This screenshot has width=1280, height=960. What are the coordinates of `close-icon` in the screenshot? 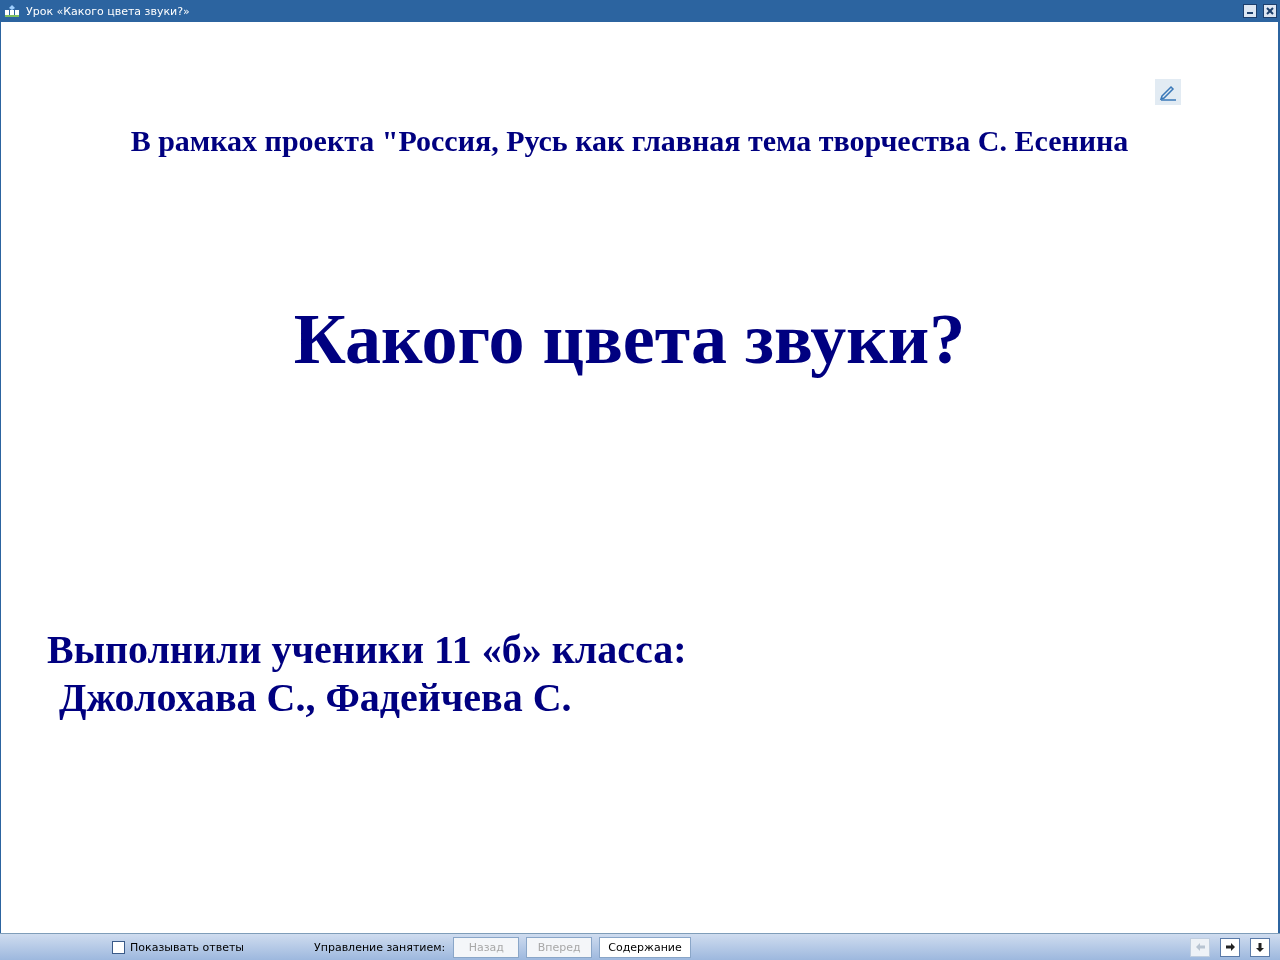 It's located at (1270, 11).